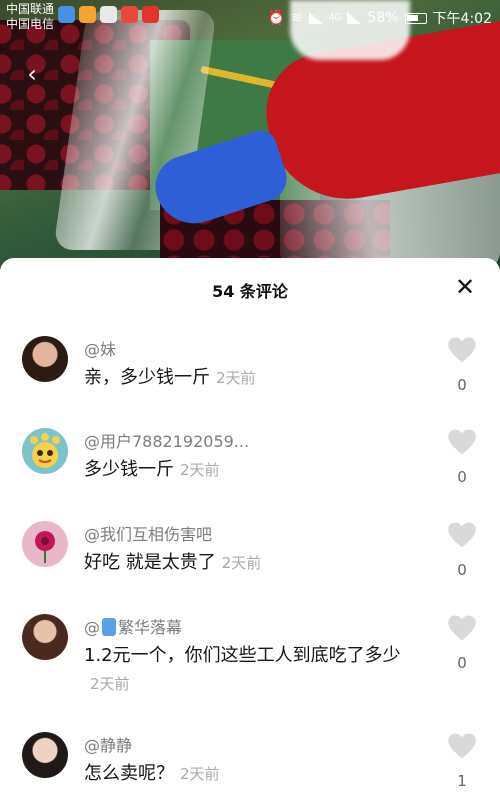 The image size is (500, 800). I want to click on comment-item: @静静 怎么卖呢？ 2天前 1, so click(250, 762).